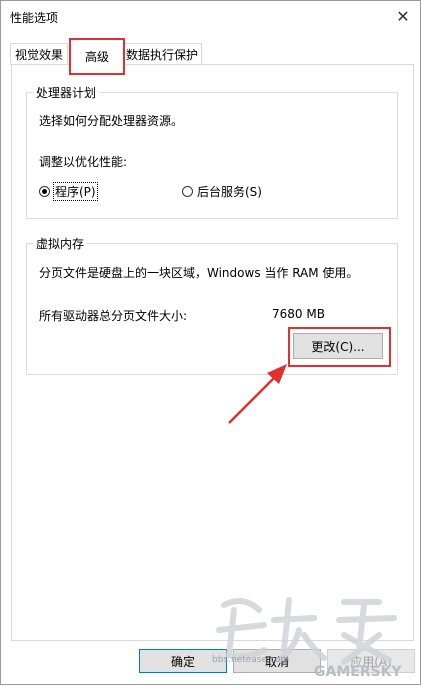  I want to click on apply-button: 应用(A), so click(371, 661).